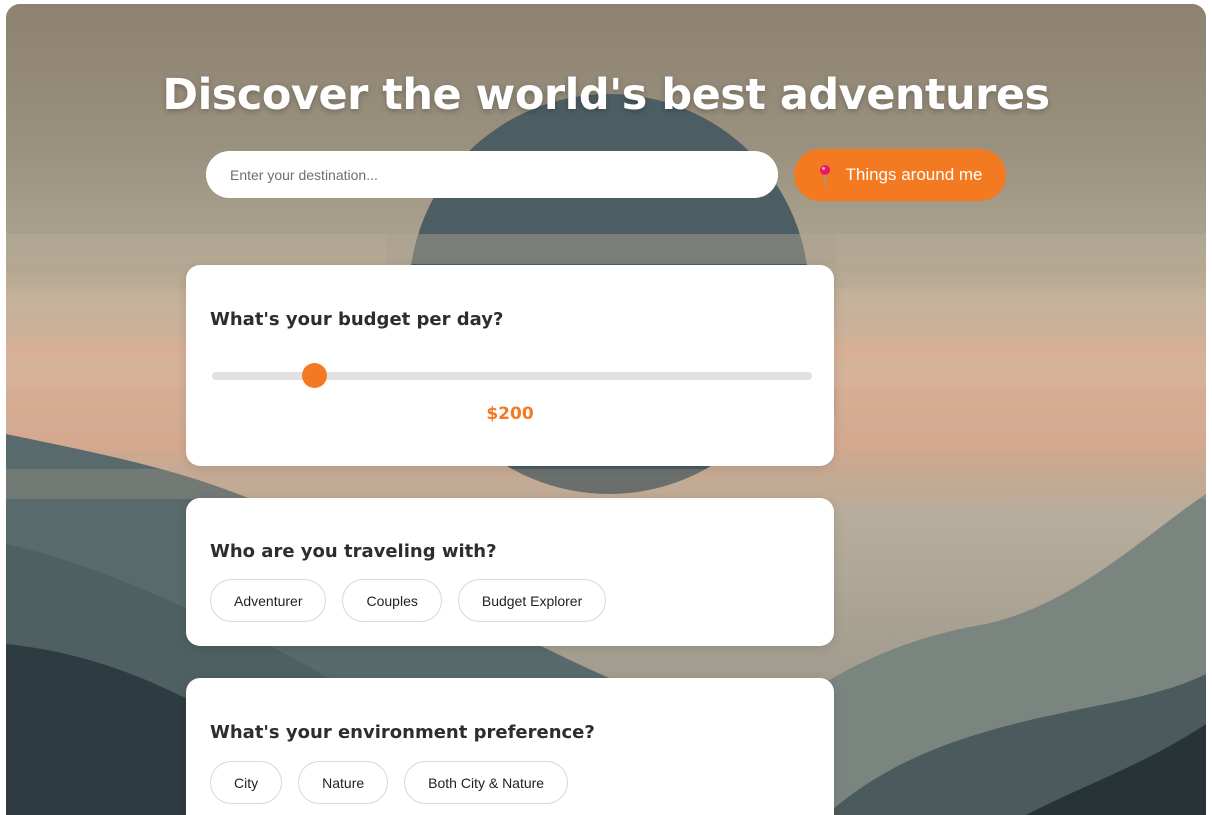 The width and height of the screenshot is (1212, 815). Describe the element at coordinates (392, 600) in the screenshot. I see `option-couples: Couples` at that location.